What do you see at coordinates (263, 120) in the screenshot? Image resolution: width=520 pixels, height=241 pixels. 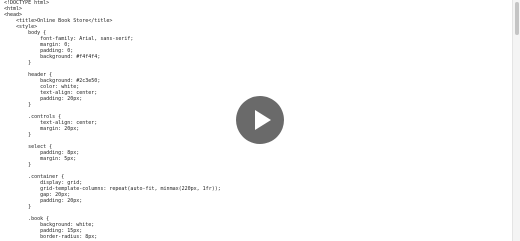 I see `play-icon` at bounding box center [263, 120].